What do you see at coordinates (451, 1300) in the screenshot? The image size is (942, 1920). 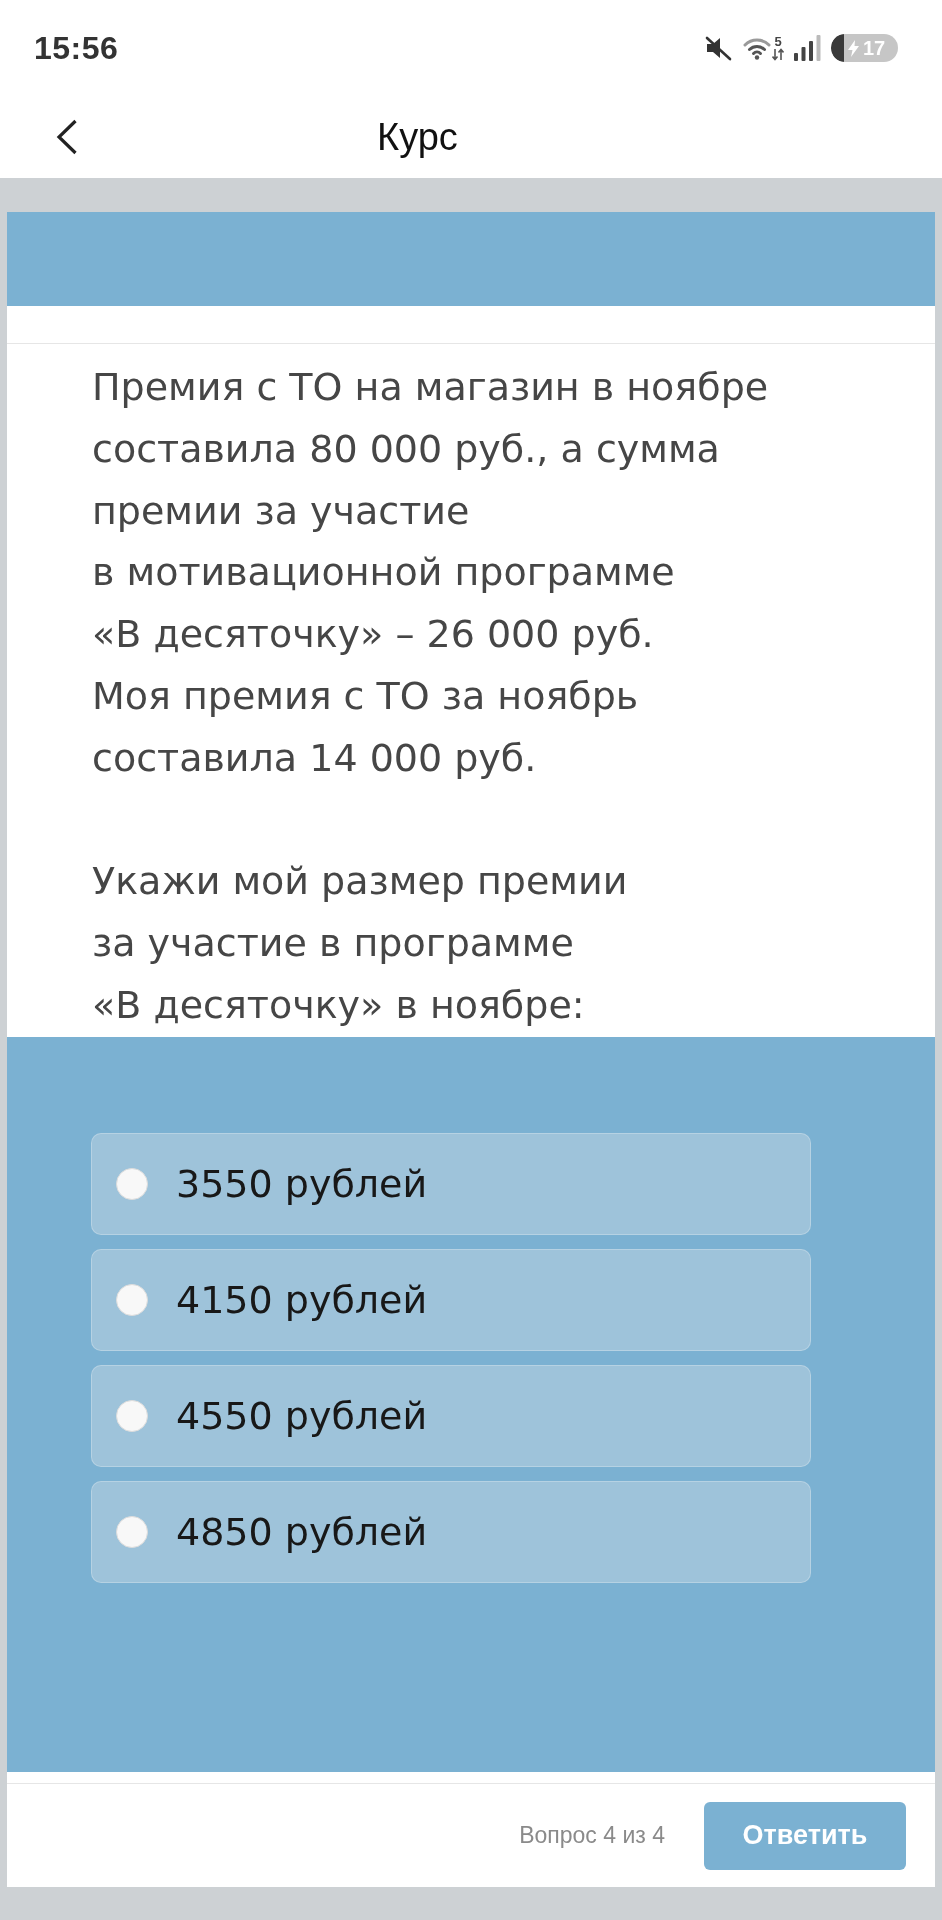 I see `answer-option: 4150 рублей` at bounding box center [451, 1300].